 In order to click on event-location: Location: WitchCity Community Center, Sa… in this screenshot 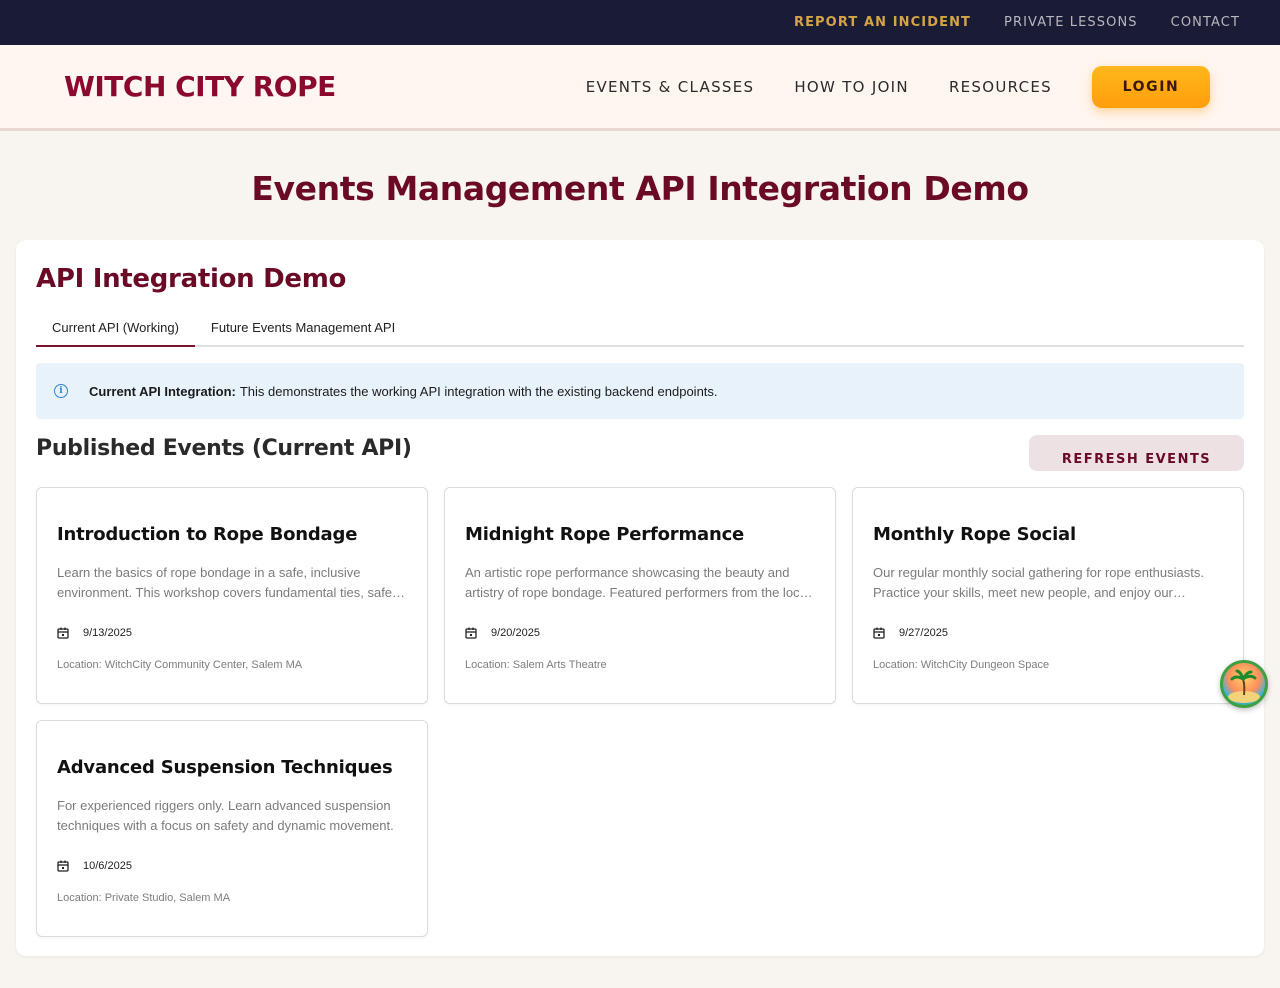, I will do `click(180, 665)`.